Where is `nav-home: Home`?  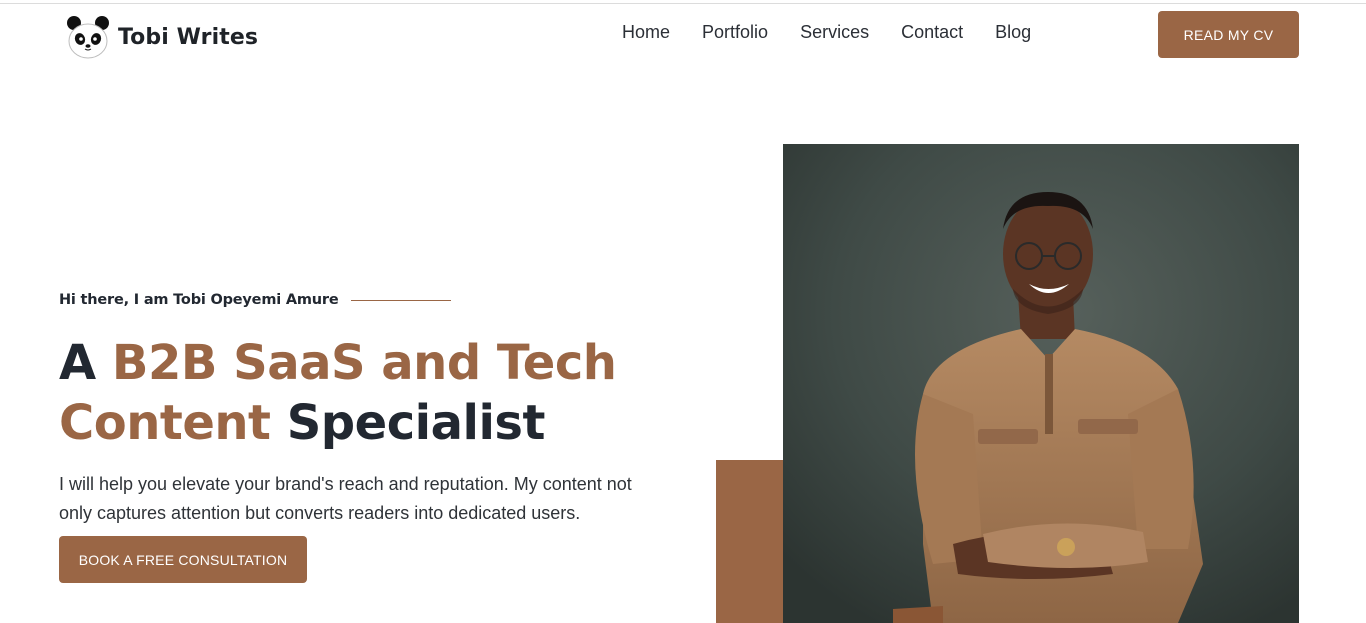 nav-home: Home is located at coordinates (646, 32).